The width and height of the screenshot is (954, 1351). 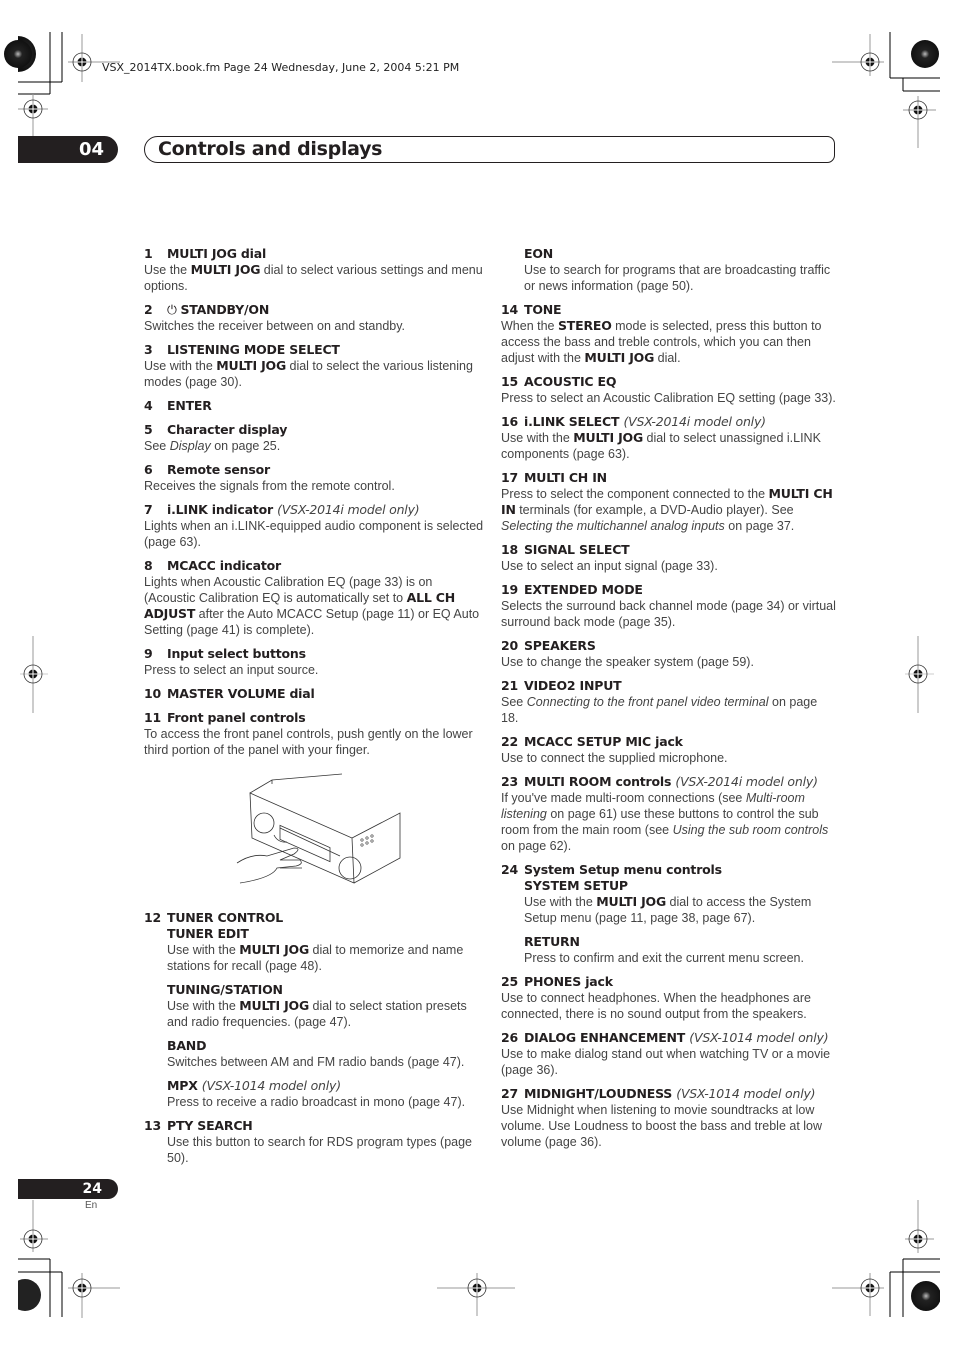 I want to click on item-title: Front panel controls, so click(x=236, y=717).